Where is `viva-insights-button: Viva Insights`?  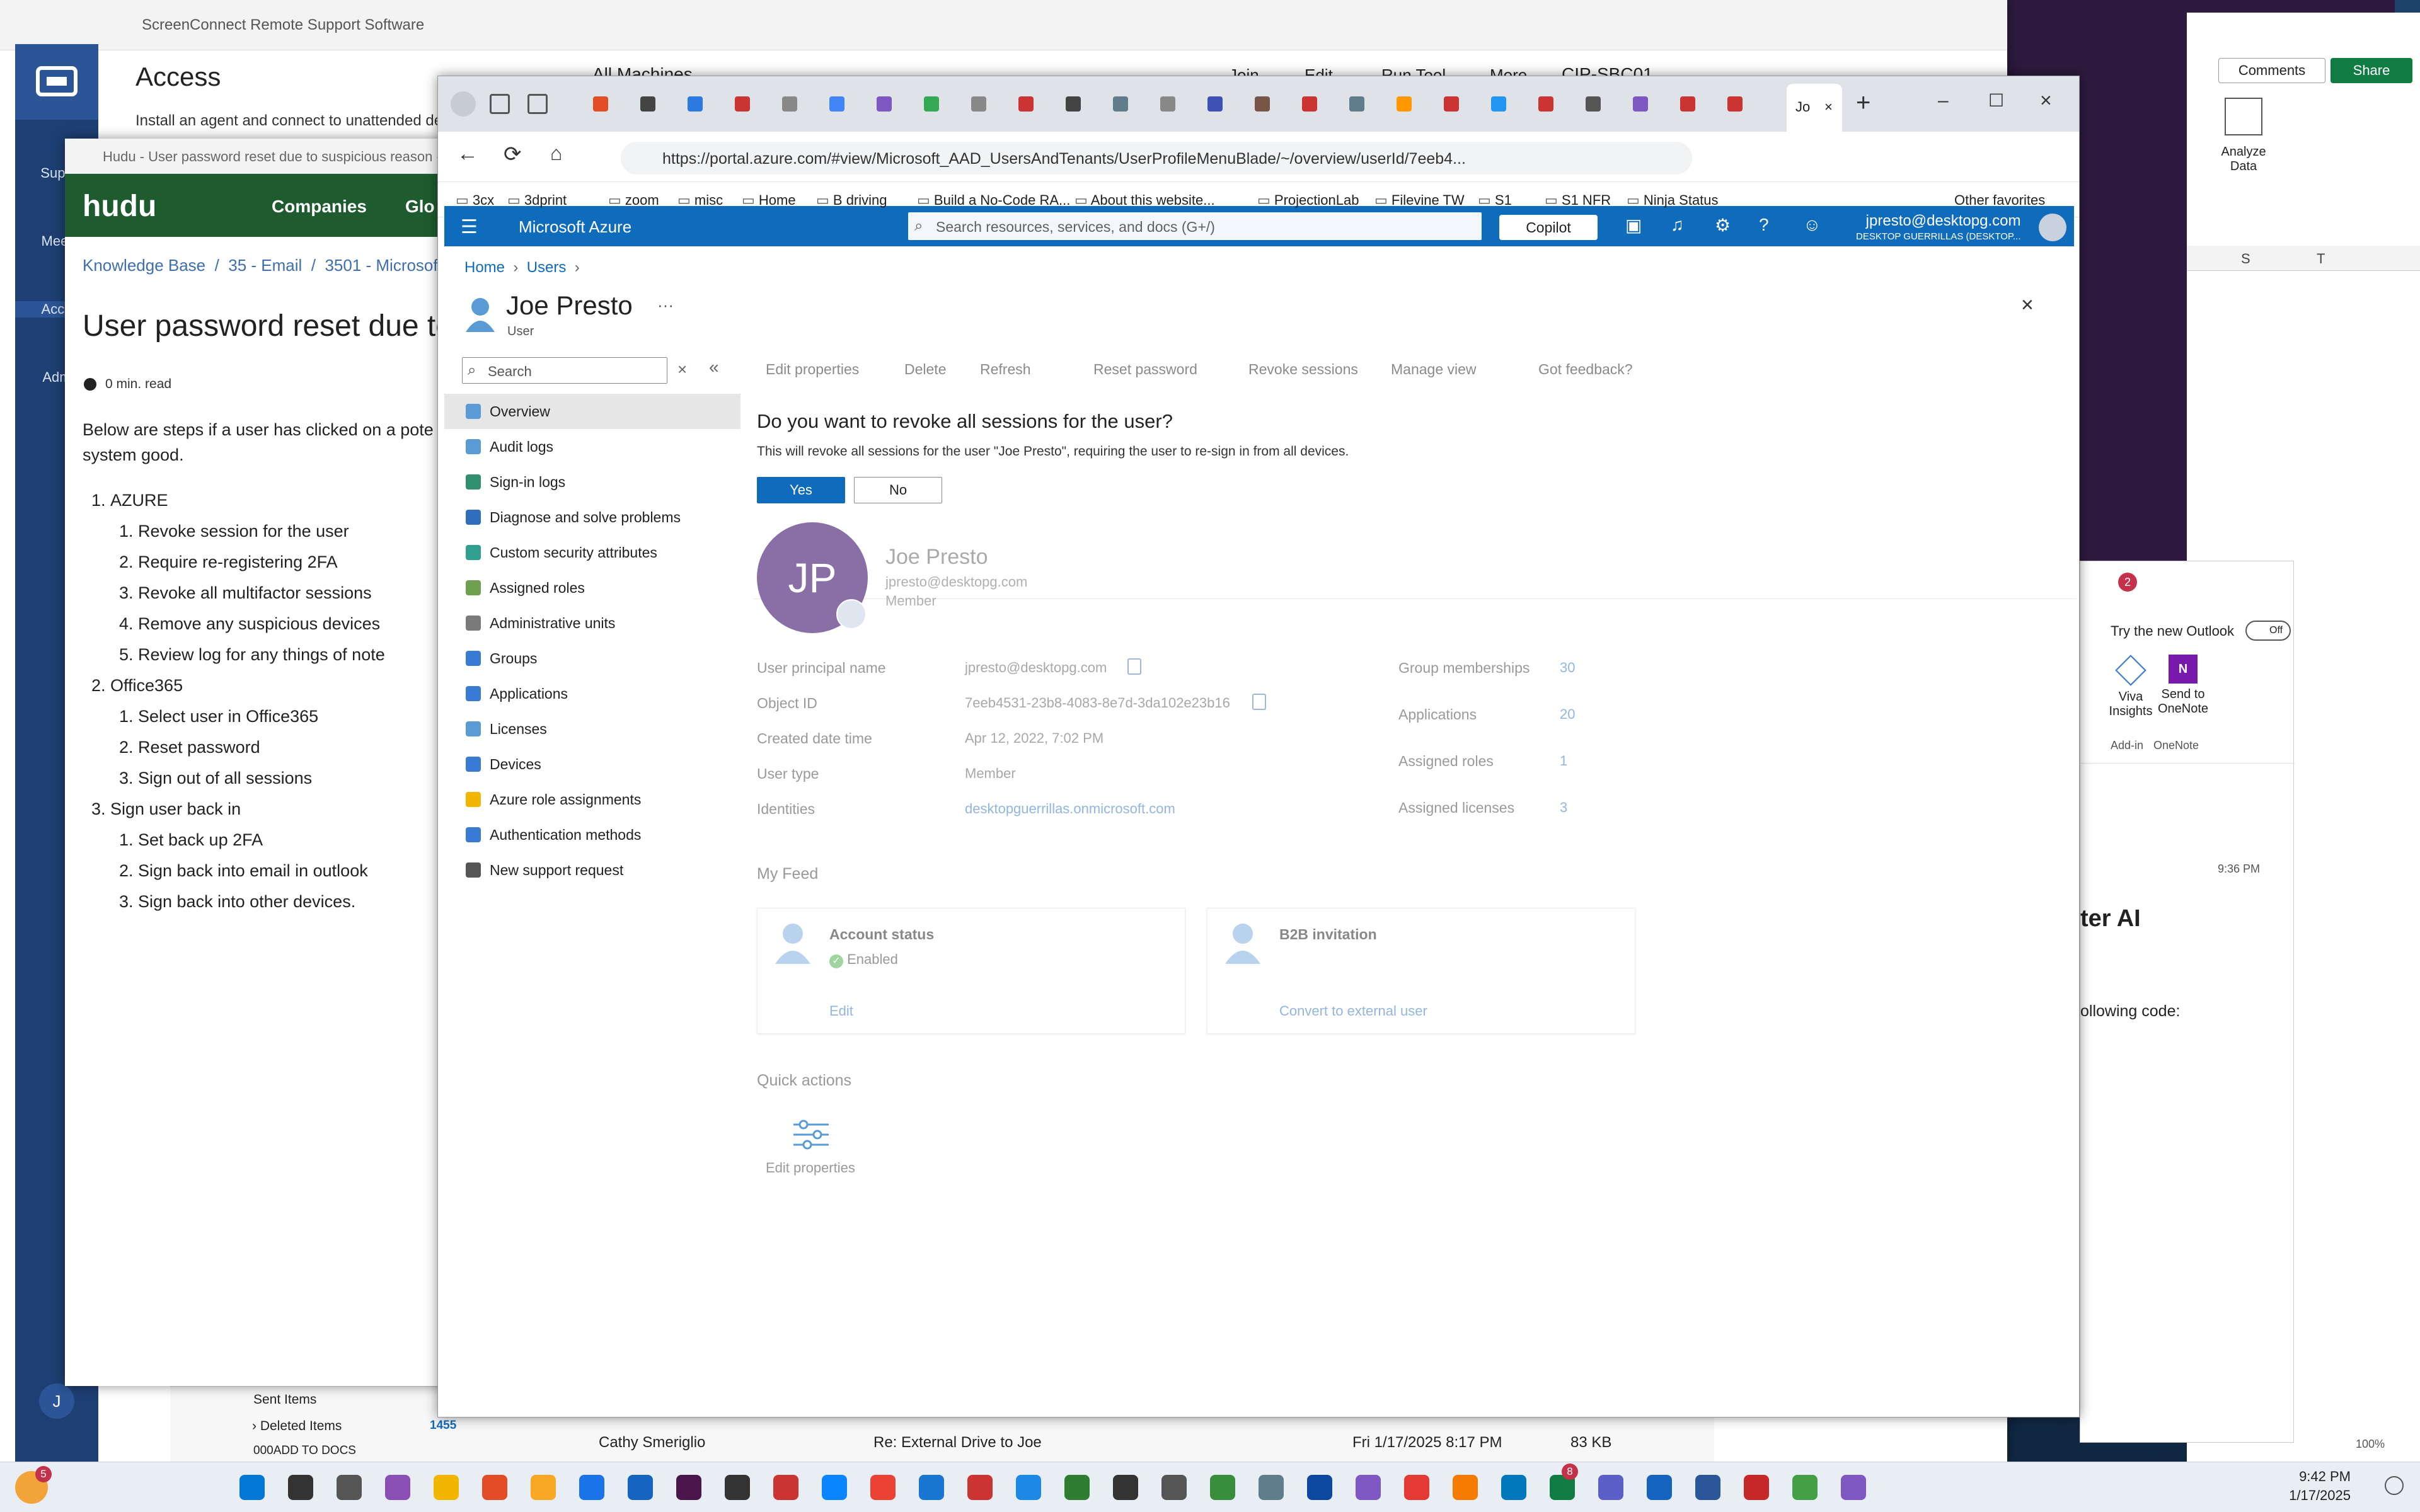
viva-insights-button: Viva Insights is located at coordinates (2131, 687).